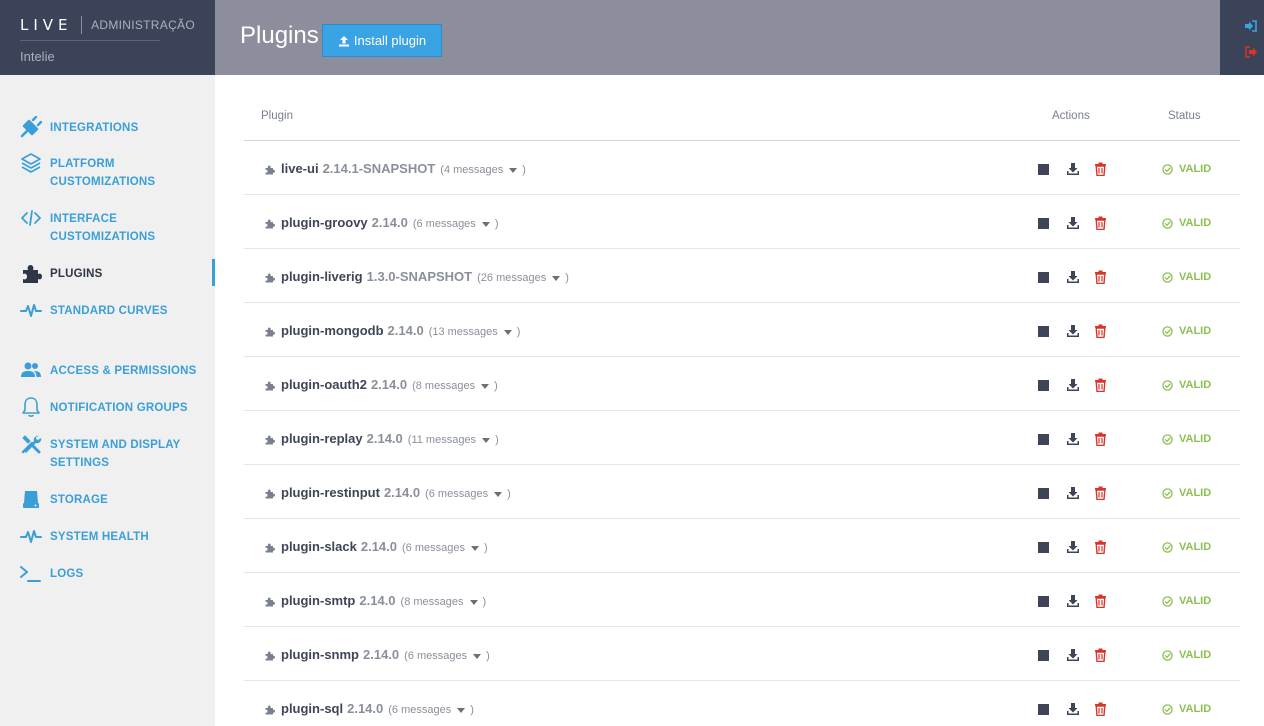  What do you see at coordinates (742, 384) in the screenshot?
I see `table-row: plugin-oauth2 2.14.0 (8 messages ) VALID` at bounding box center [742, 384].